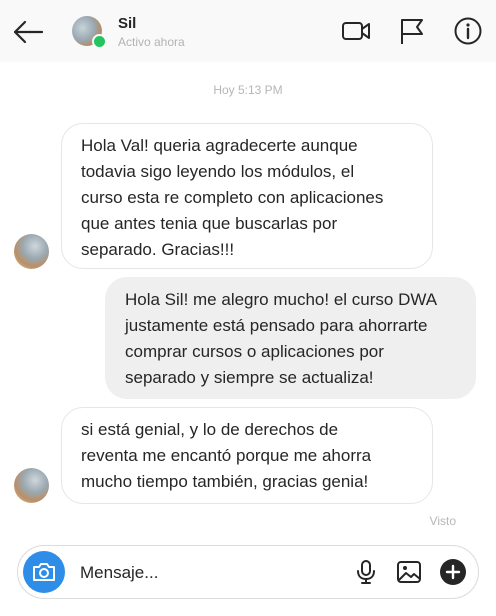 This screenshot has height=616, width=496. What do you see at coordinates (99, 41) in the screenshot?
I see `online-indicator` at bounding box center [99, 41].